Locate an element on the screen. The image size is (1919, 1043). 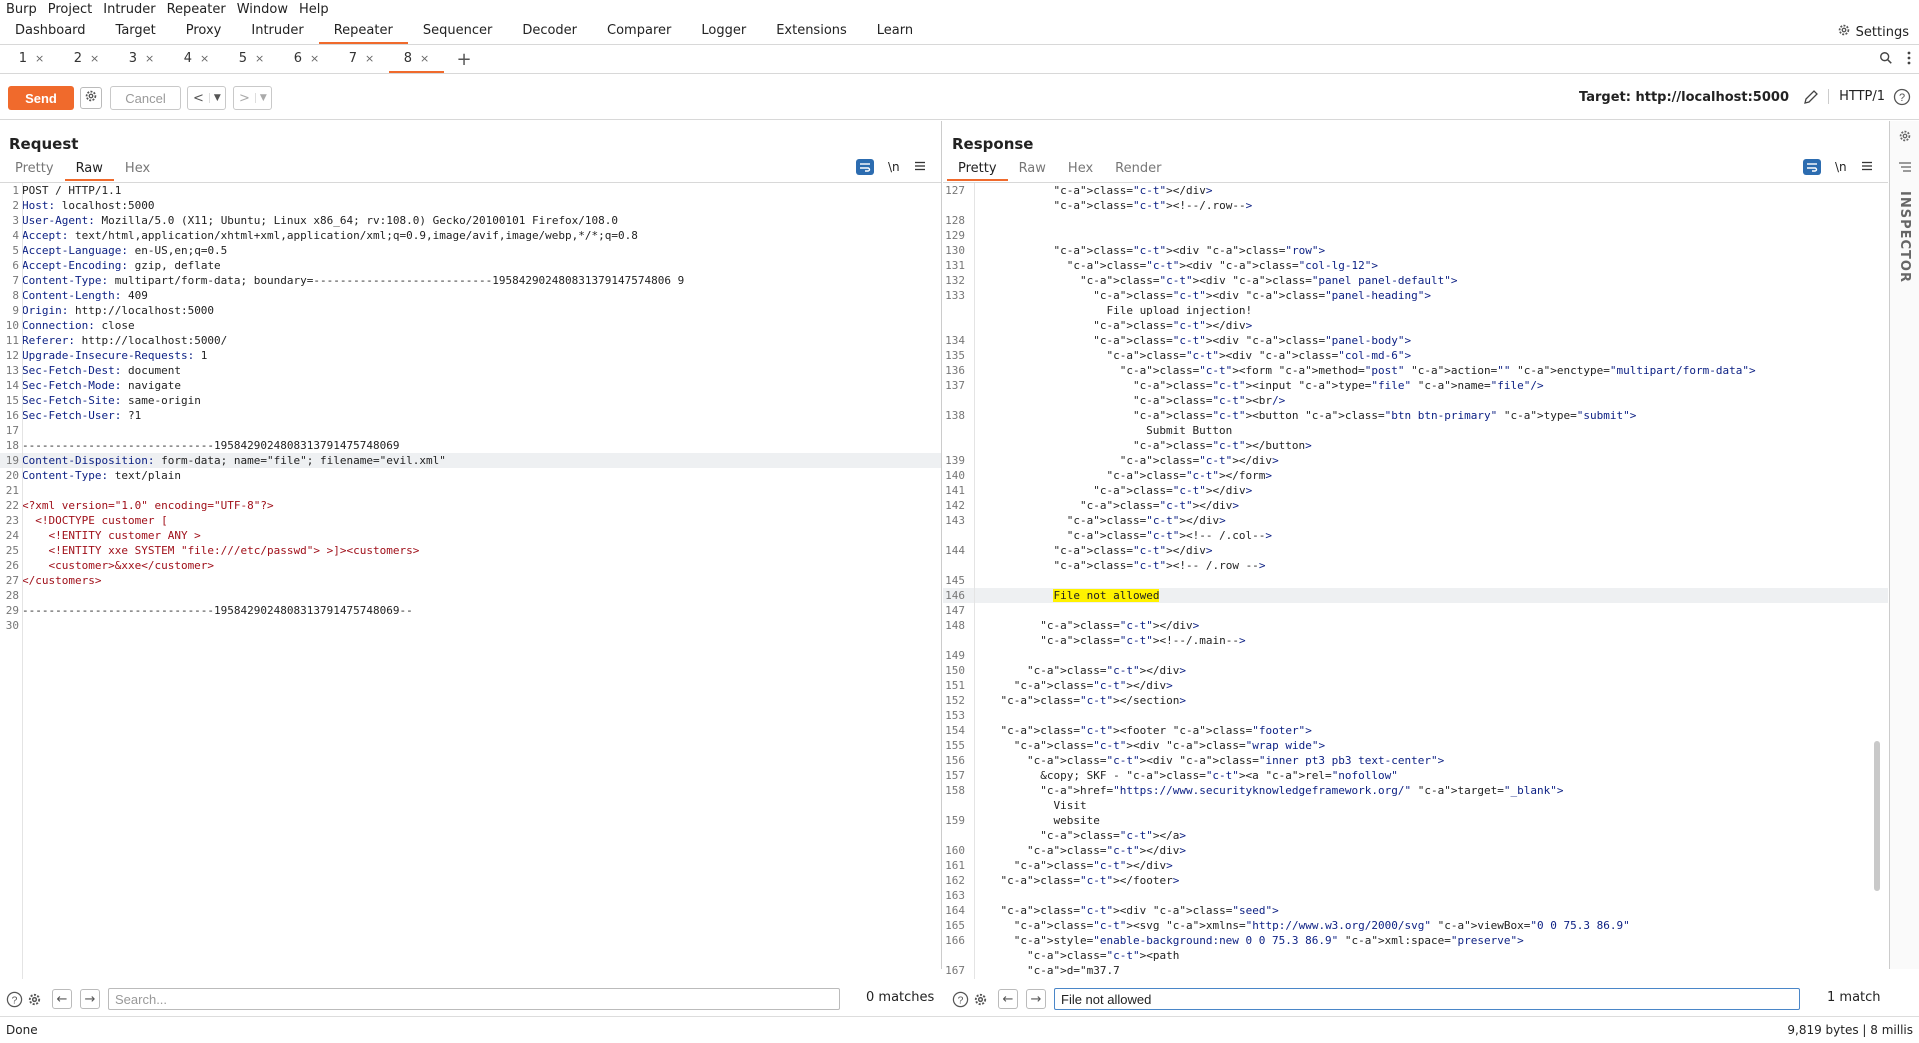
pencil-icon is located at coordinates (1811, 99).